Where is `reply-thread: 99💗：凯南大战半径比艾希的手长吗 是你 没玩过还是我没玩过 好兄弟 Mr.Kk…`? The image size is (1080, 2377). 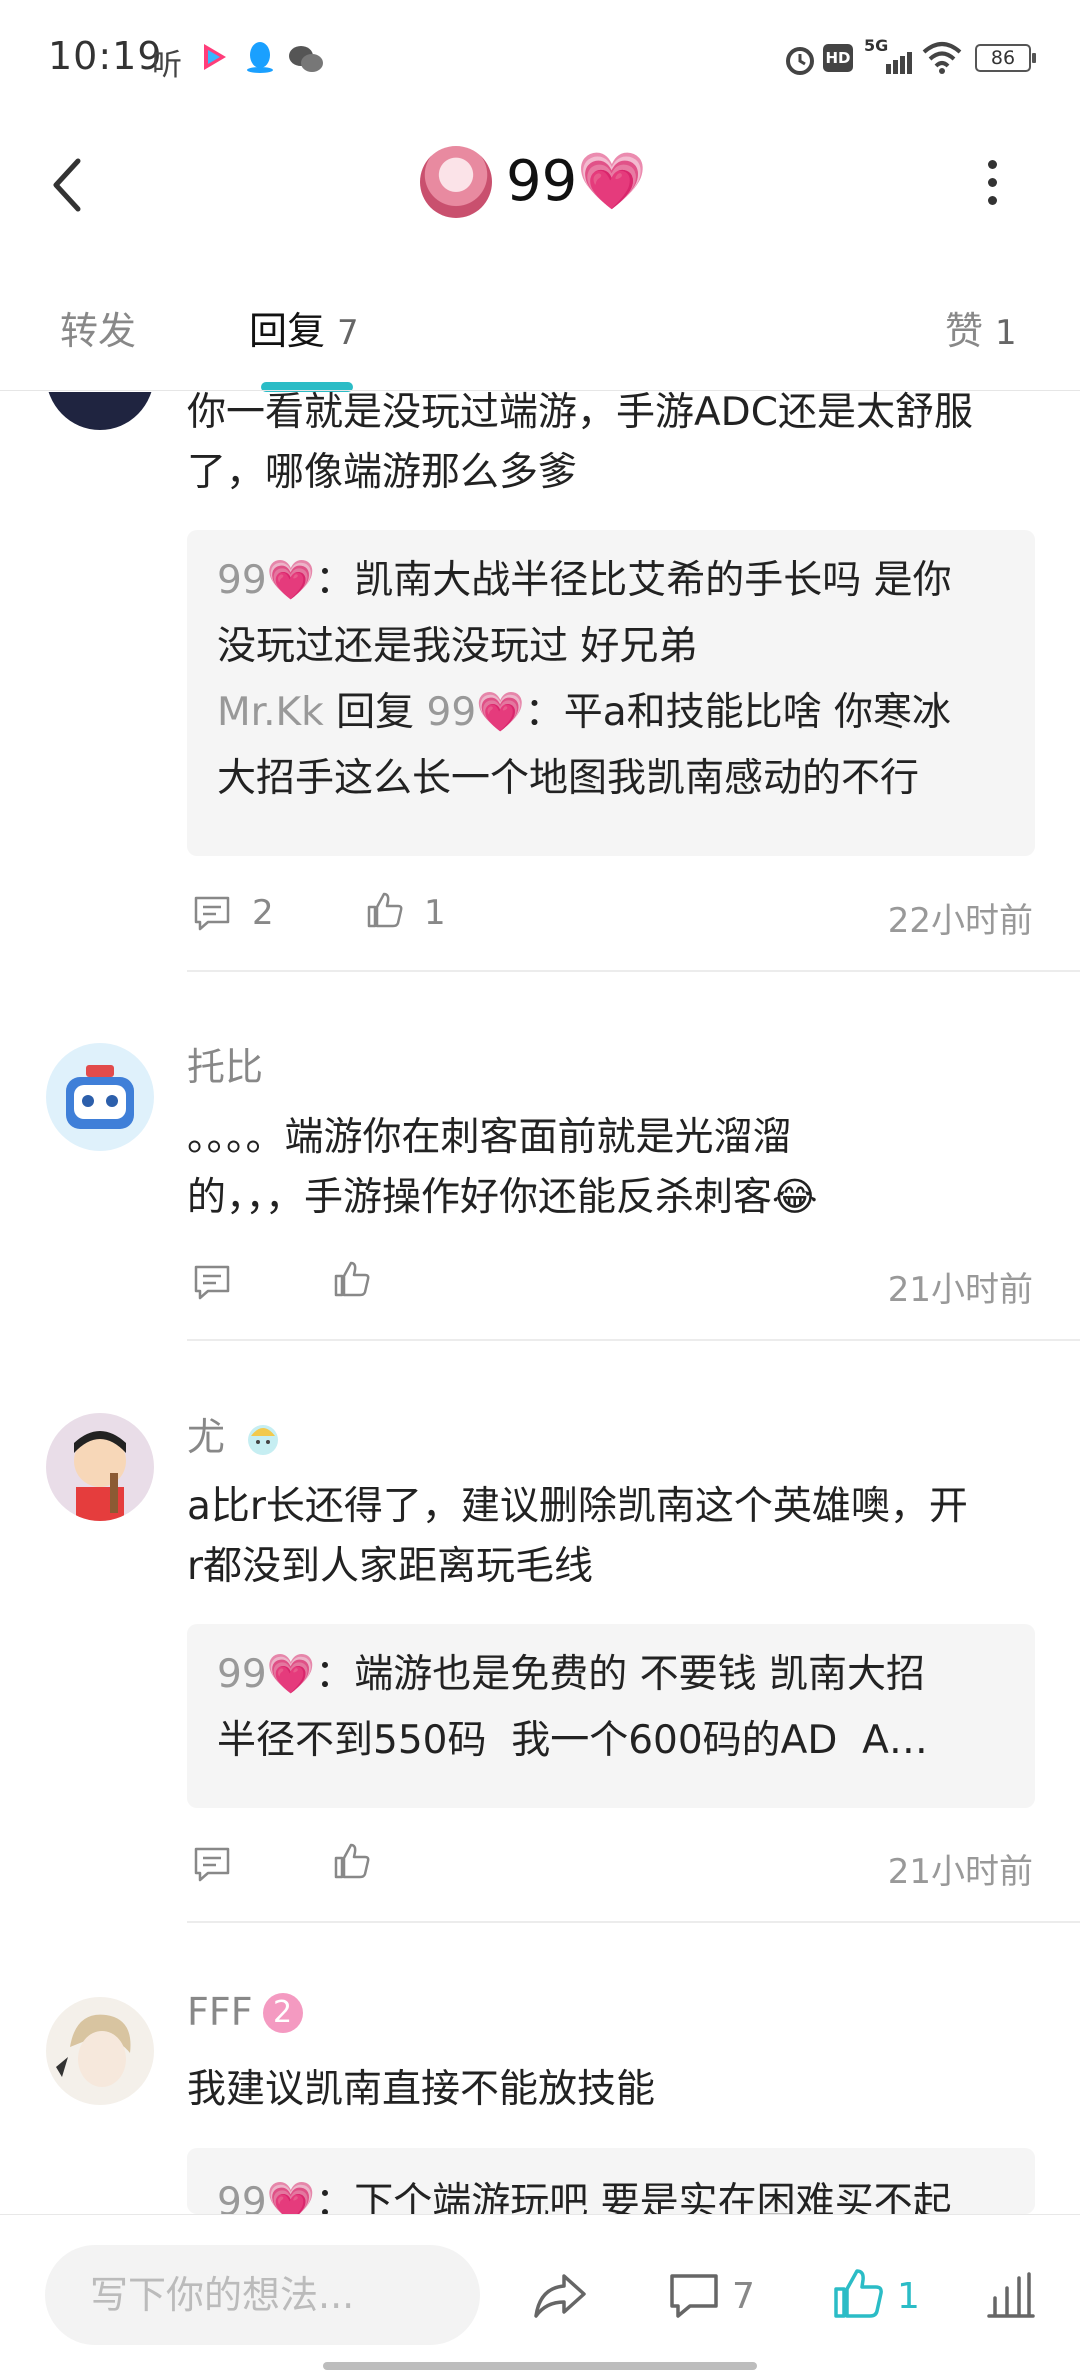
reply-thread: 99💗：凯南大战半径比艾希的手长吗 是你 没玩过还是我没玩过 好兄弟 Mr.Kk… is located at coordinates (611, 693).